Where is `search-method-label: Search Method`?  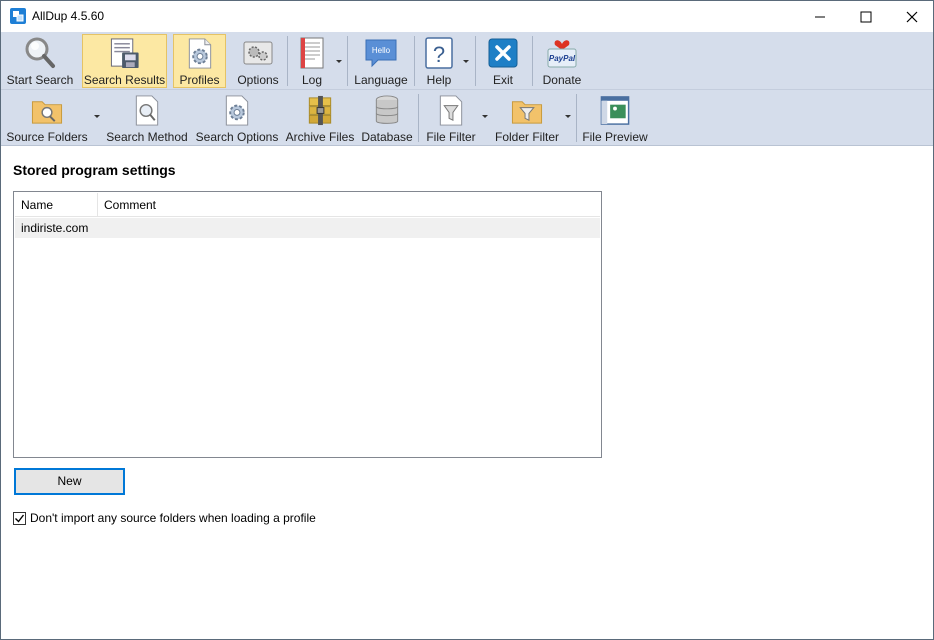 search-method-label: Search Method is located at coordinates (147, 137).